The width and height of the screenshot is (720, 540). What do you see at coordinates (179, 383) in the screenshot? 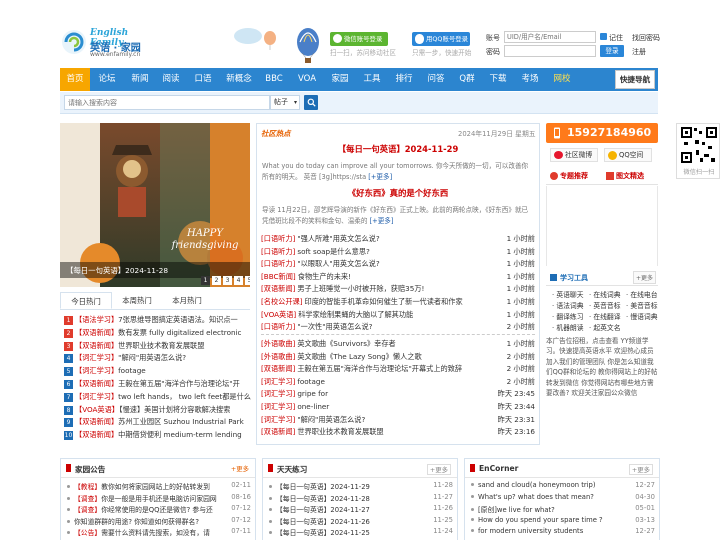
I see `hot-item-title: 王毅在第五届"海洋合作与治理论坛"开` at bounding box center [179, 383].